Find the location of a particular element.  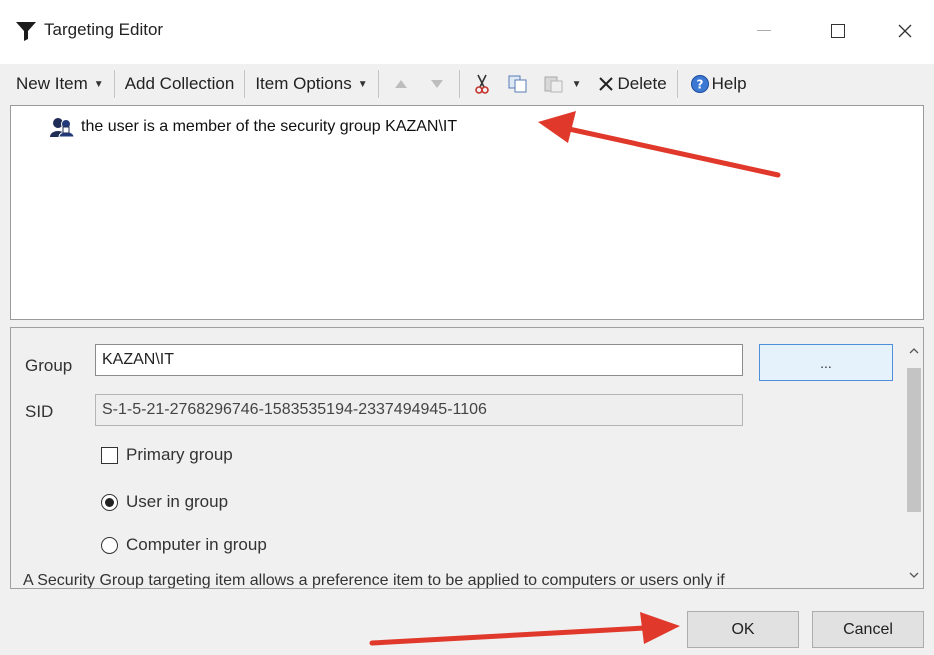

item-options-label: Item Options is located at coordinates (303, 83).